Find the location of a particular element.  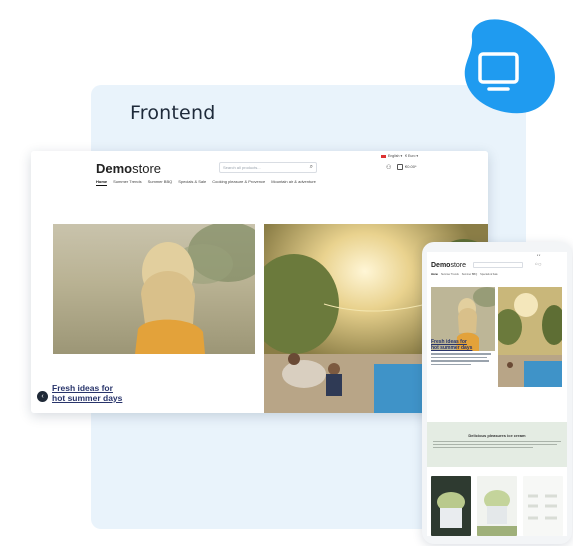

store-logo: Demostore is located at coordinates (128, 168).